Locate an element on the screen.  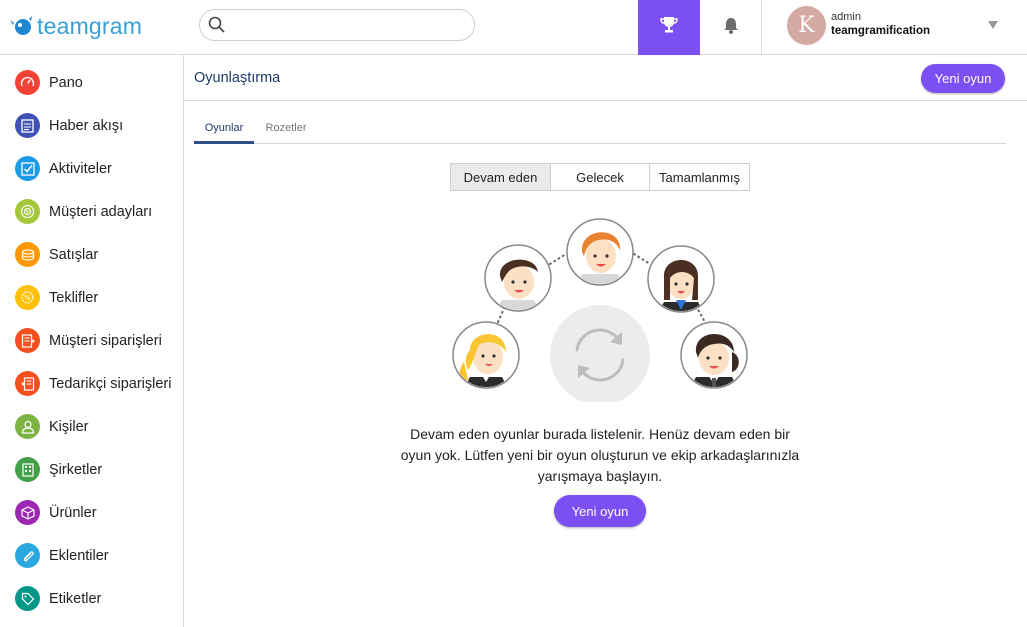
avatar: K is located at coordinates (806, 25).